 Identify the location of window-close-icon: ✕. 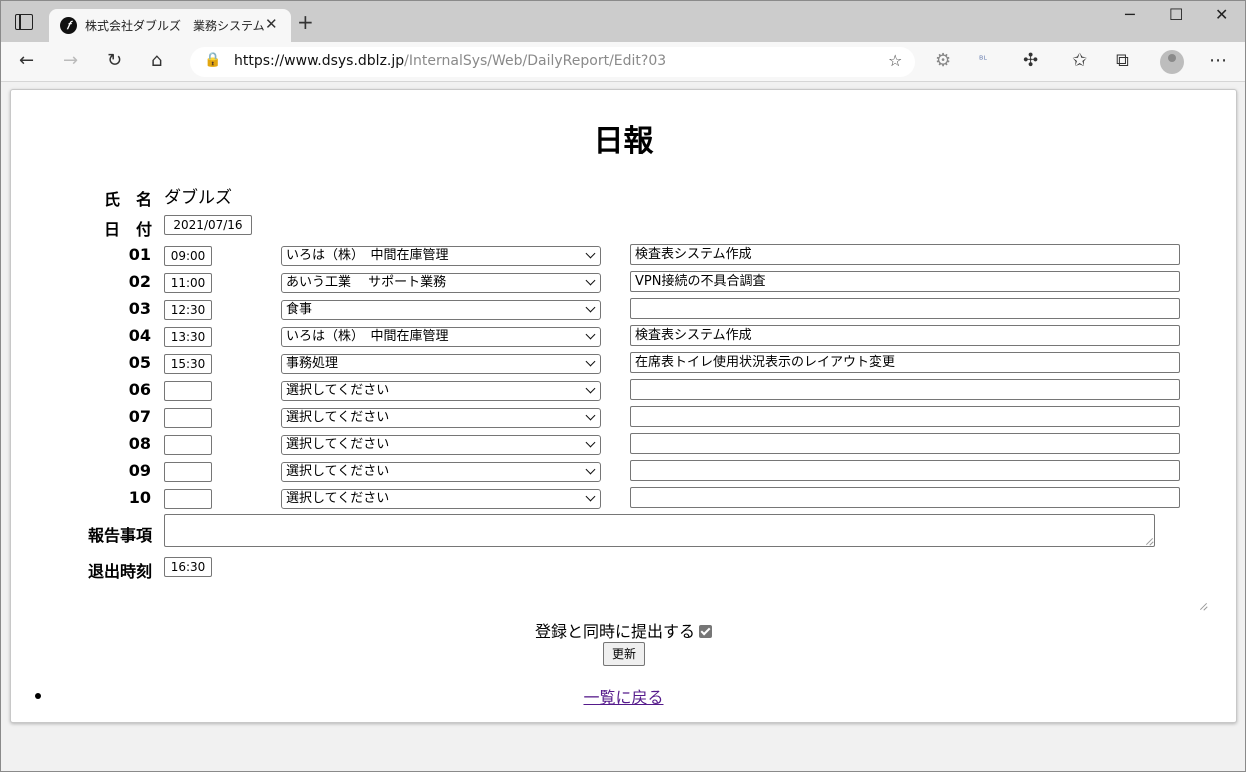
(1221, 14).